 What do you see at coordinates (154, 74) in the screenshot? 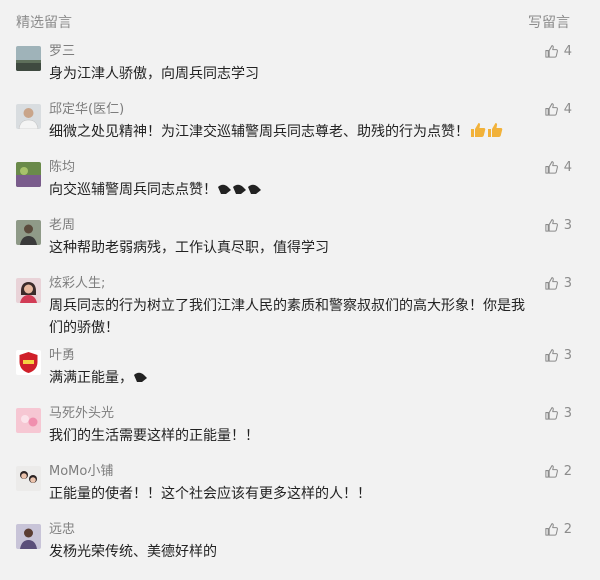
I see `comment-text: 身为江津人骄傲，向周兵同志学习` at bounding box center [154, 74].